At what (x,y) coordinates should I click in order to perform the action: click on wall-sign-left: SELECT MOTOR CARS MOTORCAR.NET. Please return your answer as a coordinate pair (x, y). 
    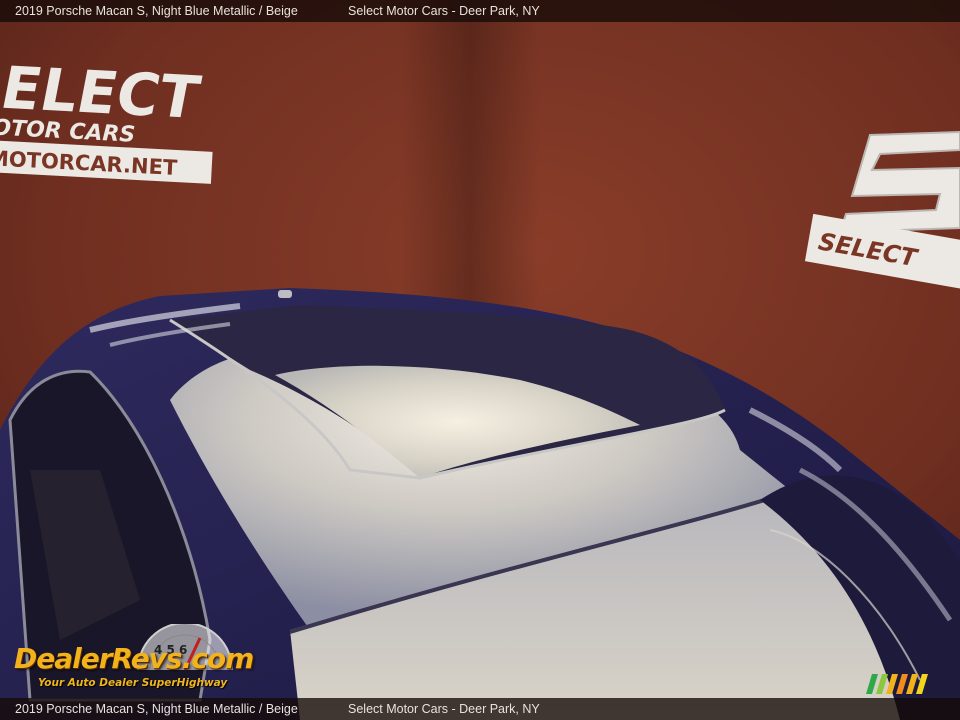
    Looking at the image, I should click on (106, 118).